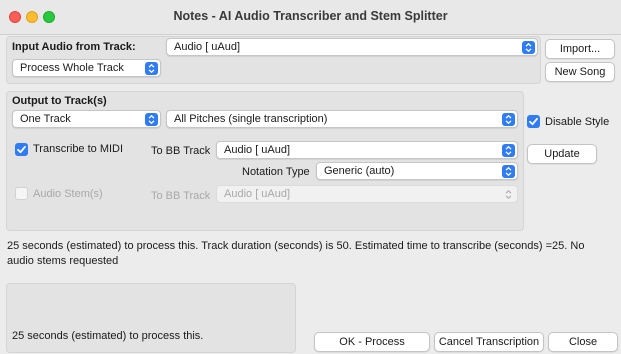 The height and width of the screenshot is (354, 621). Describe the element at coordinates (86, 119) in the screenshot. I see `output-tracks-select: One Track` at that location.